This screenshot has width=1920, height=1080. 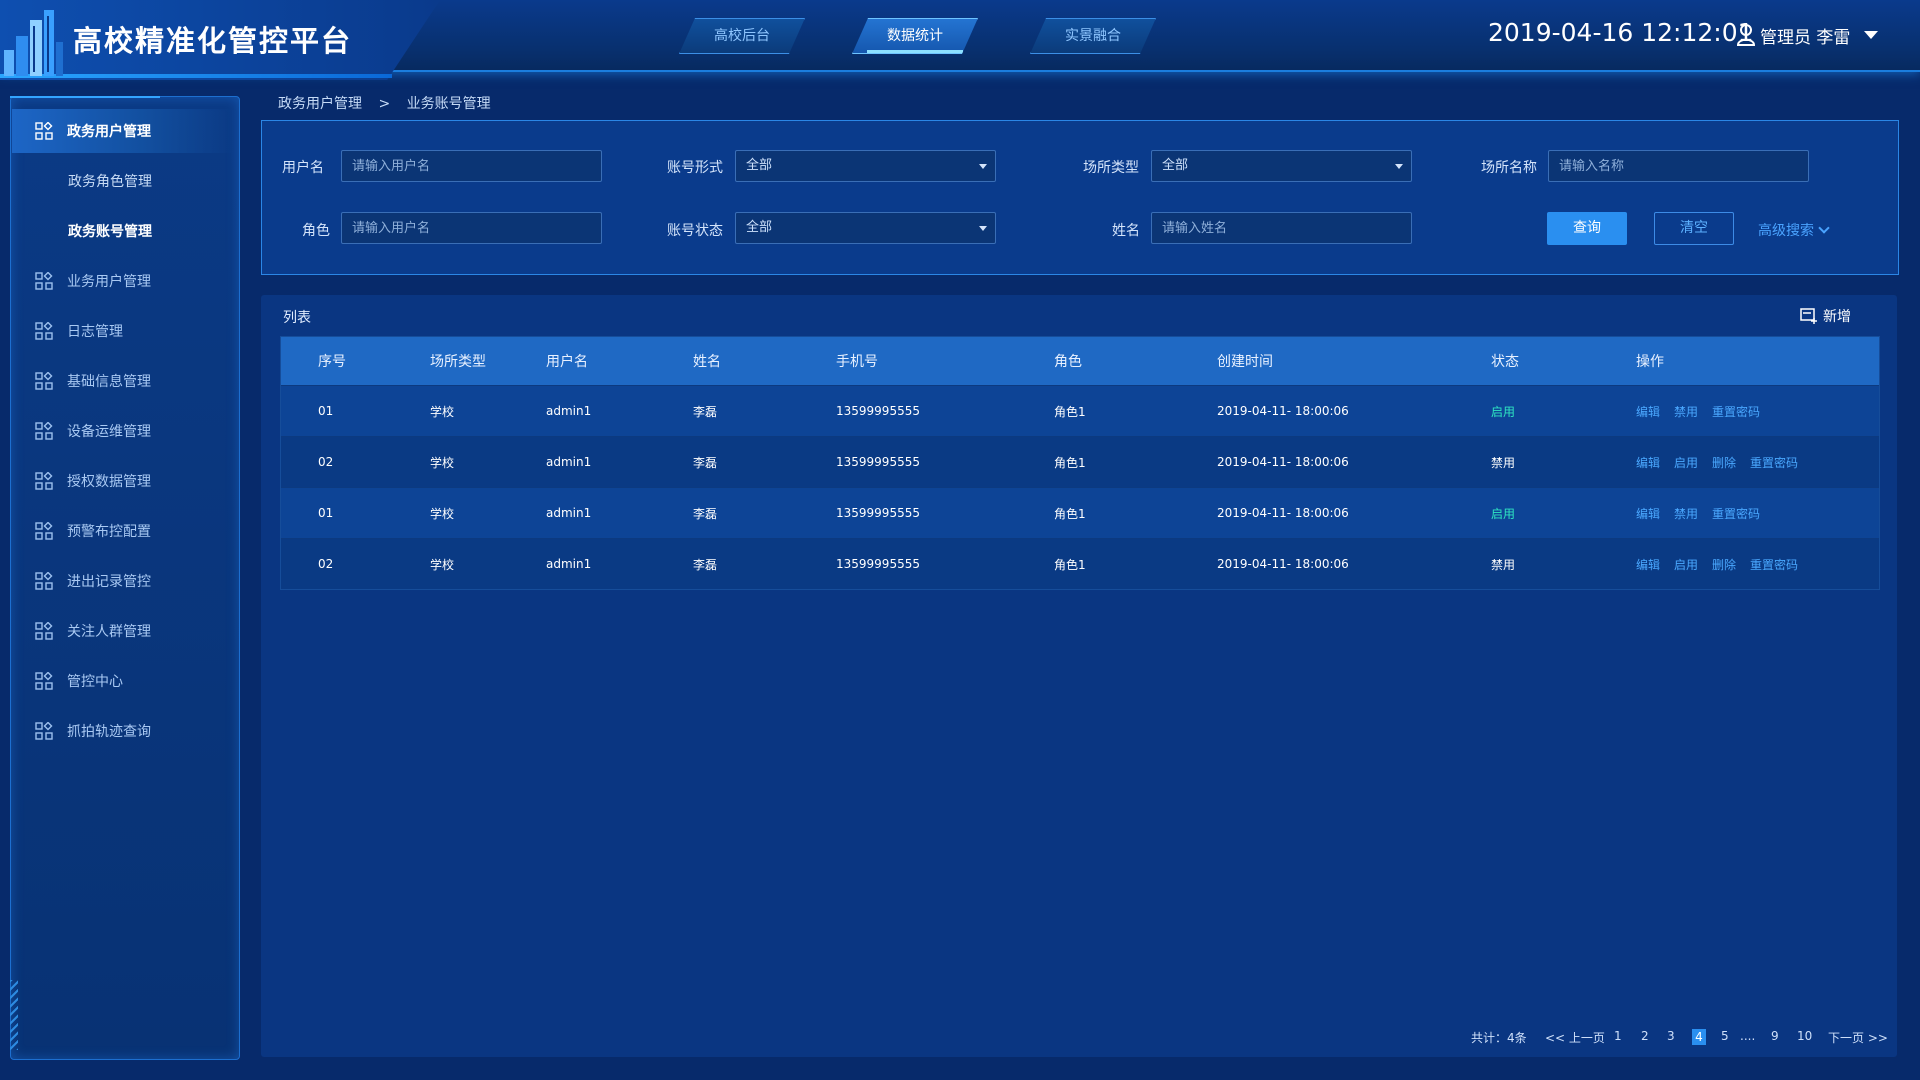 I want to click on sidebar-item: 抓拍轨迹查询, so click(x=123, y=731).